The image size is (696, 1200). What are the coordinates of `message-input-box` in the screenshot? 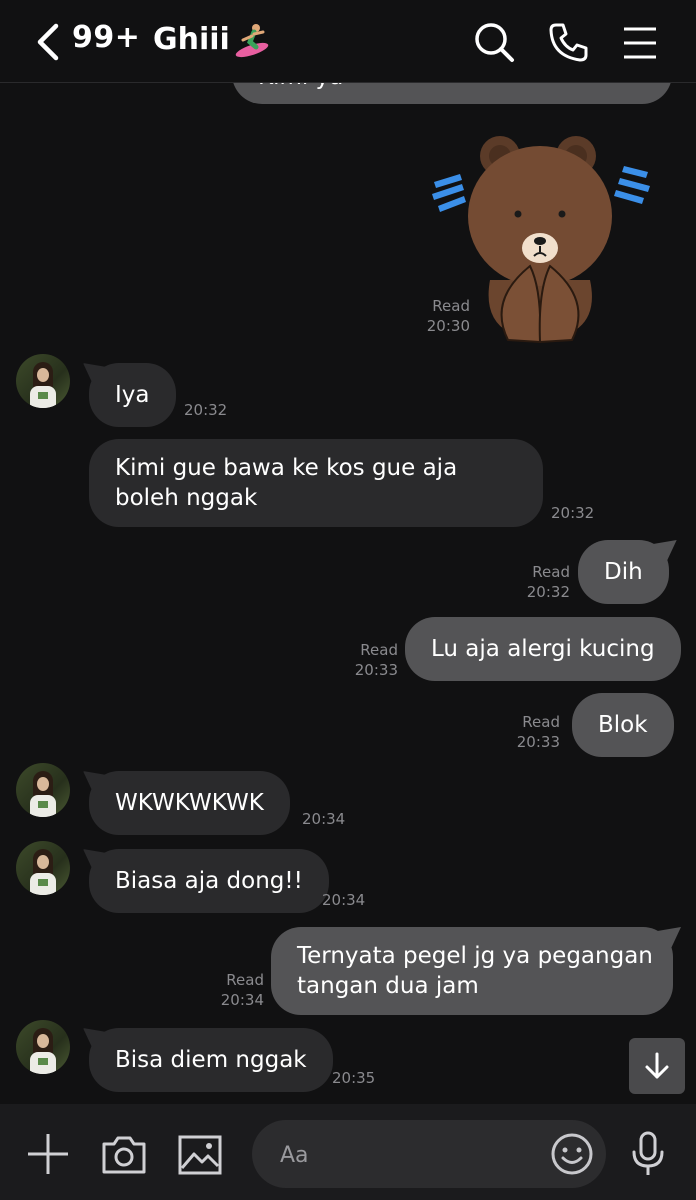 It's located at (429, 1154).